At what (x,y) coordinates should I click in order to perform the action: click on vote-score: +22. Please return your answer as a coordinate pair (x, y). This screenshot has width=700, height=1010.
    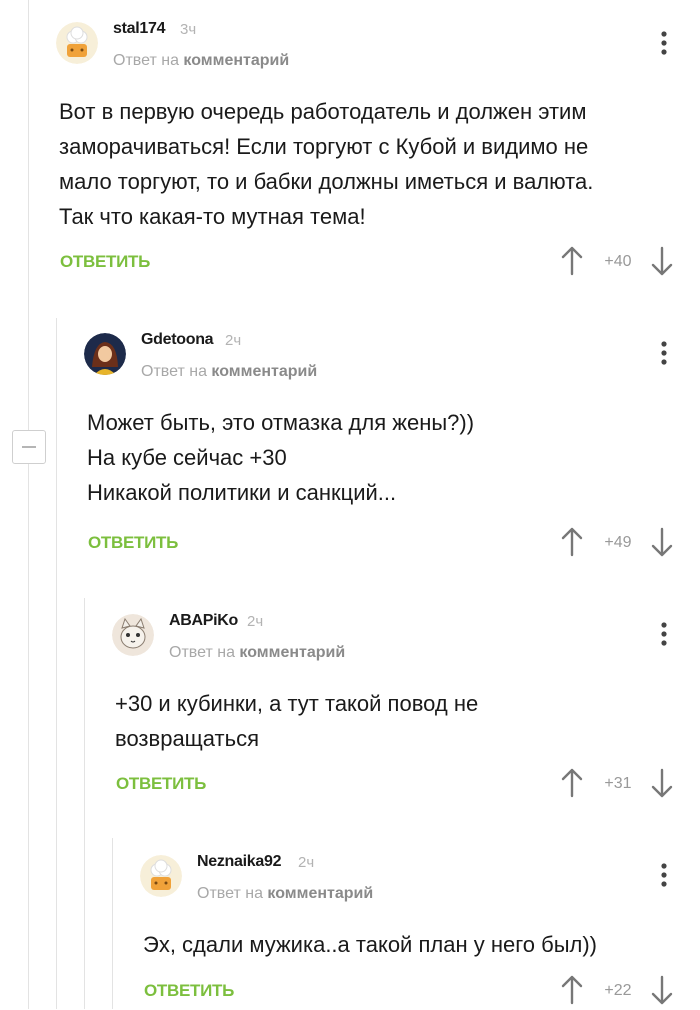
    Looking at the image, I should click on (618, 990).